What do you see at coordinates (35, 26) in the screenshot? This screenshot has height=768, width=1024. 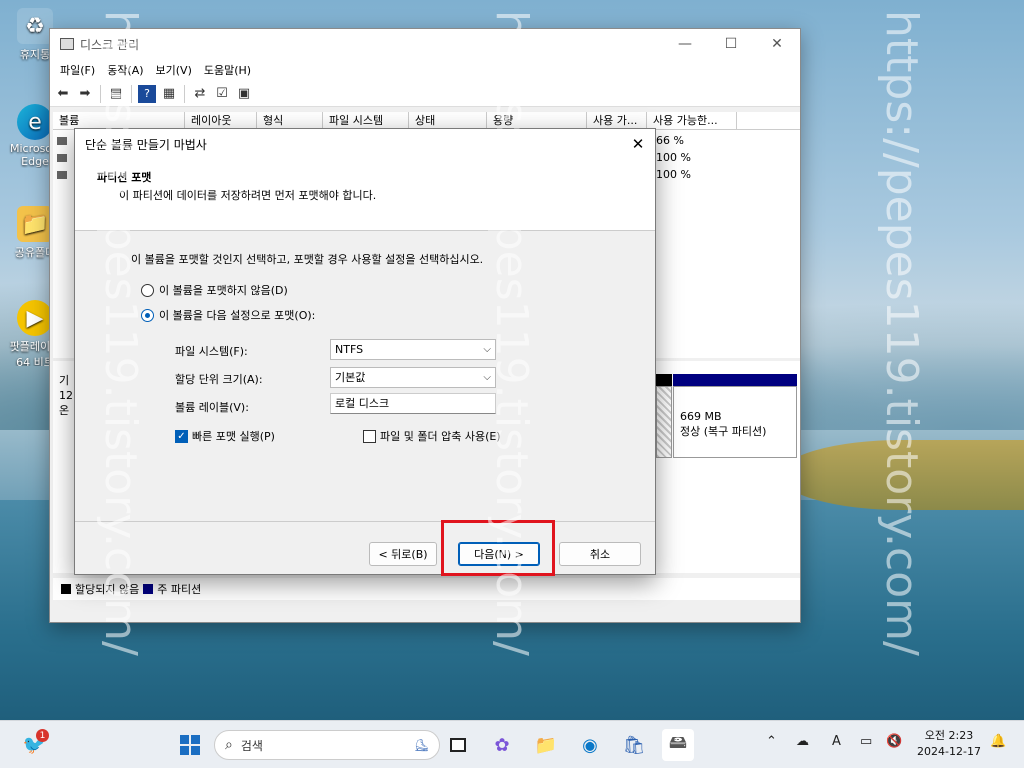 I see `recycle-bin-icon: ♻` at bounding box center [35, 26].